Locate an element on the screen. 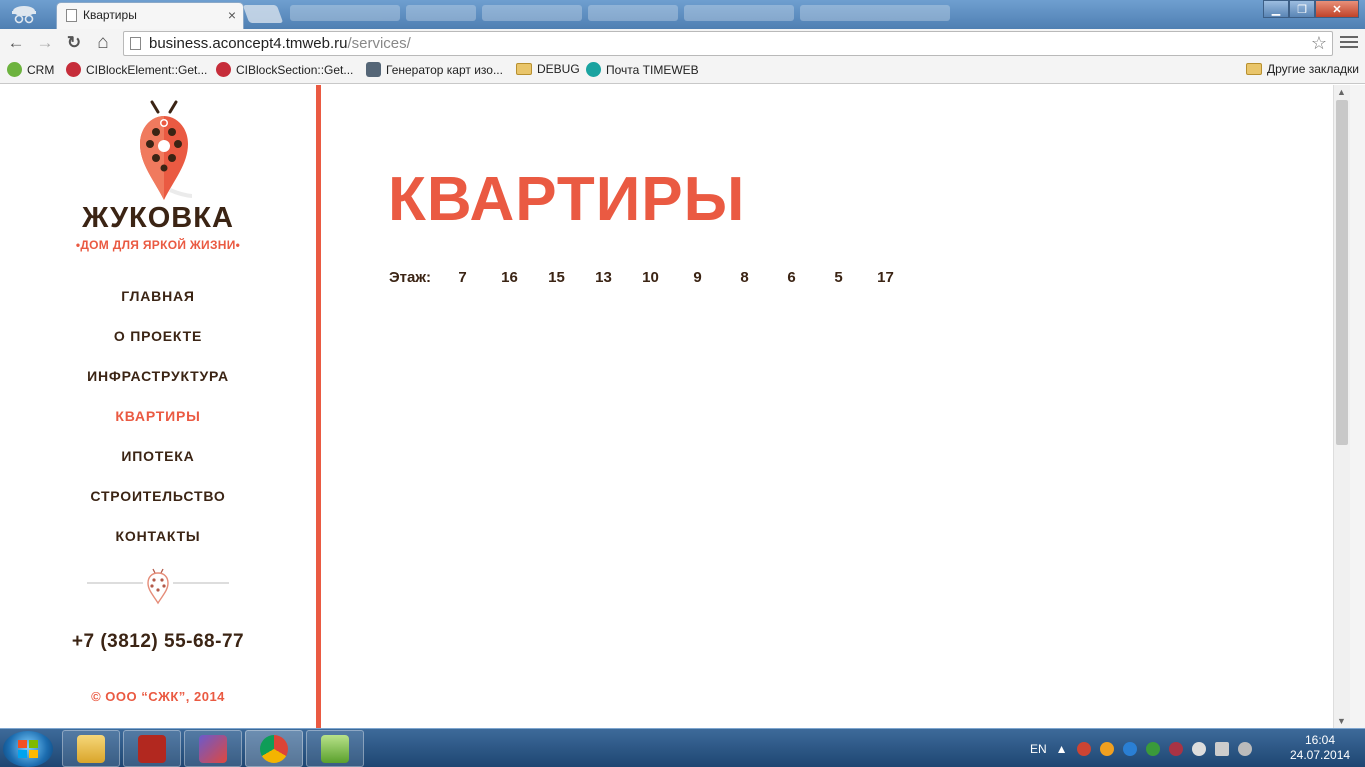 The width and height of the screenshot is (1365, 767). floor-link: 9 is located at coordinates (697, 277).